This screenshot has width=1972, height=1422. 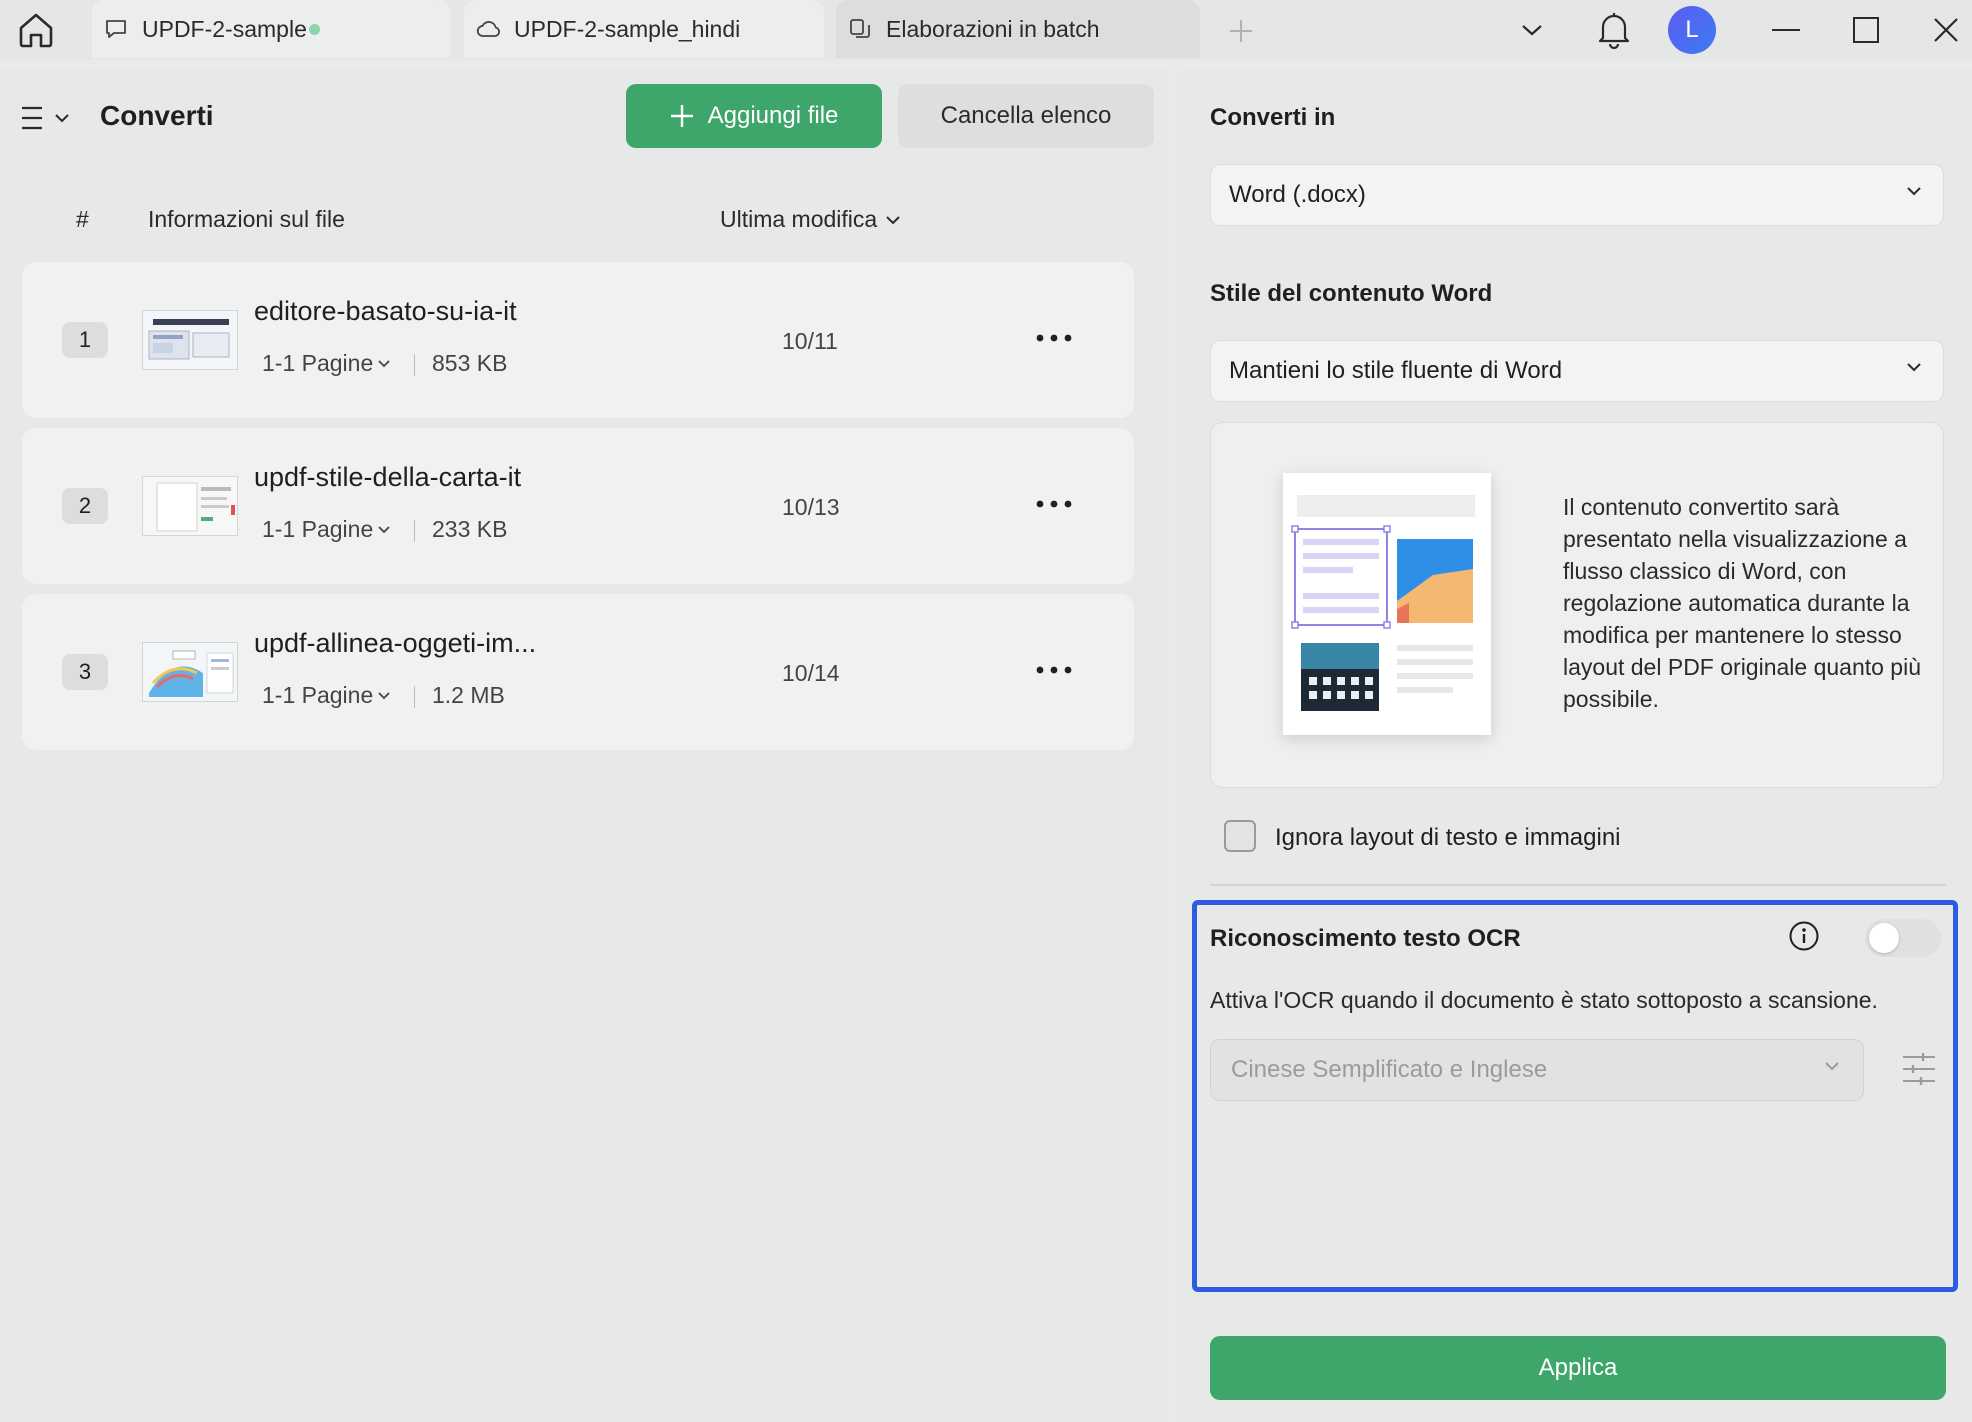 I want to click on maximize-button, so click(x=1866, y=30).